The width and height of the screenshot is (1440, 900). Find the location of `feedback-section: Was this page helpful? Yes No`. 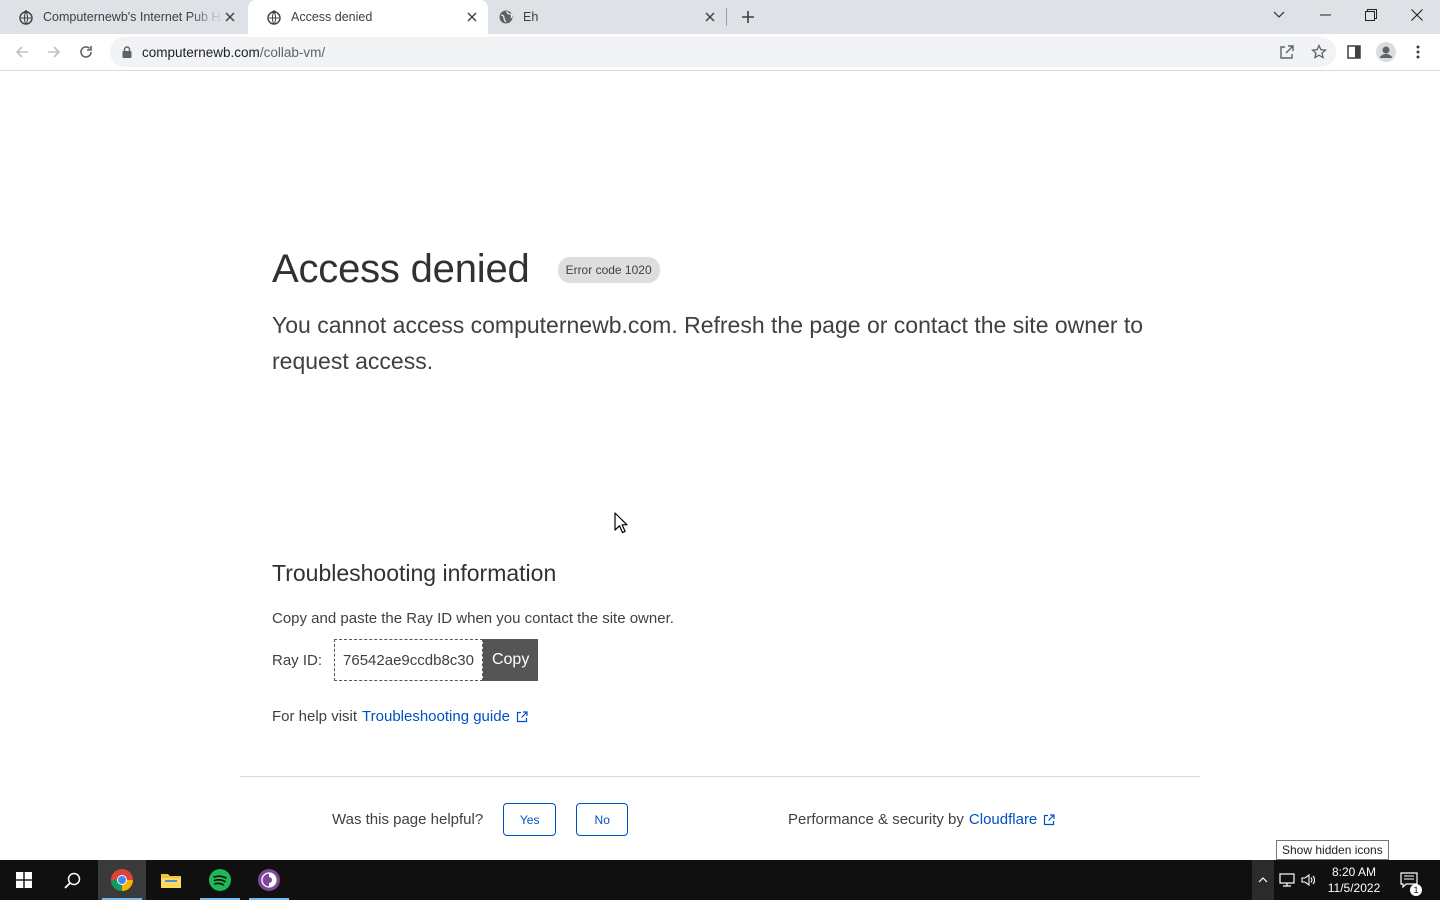

feedback-section: Was this page helpful? Yes No is located at coordinates (480, 819).